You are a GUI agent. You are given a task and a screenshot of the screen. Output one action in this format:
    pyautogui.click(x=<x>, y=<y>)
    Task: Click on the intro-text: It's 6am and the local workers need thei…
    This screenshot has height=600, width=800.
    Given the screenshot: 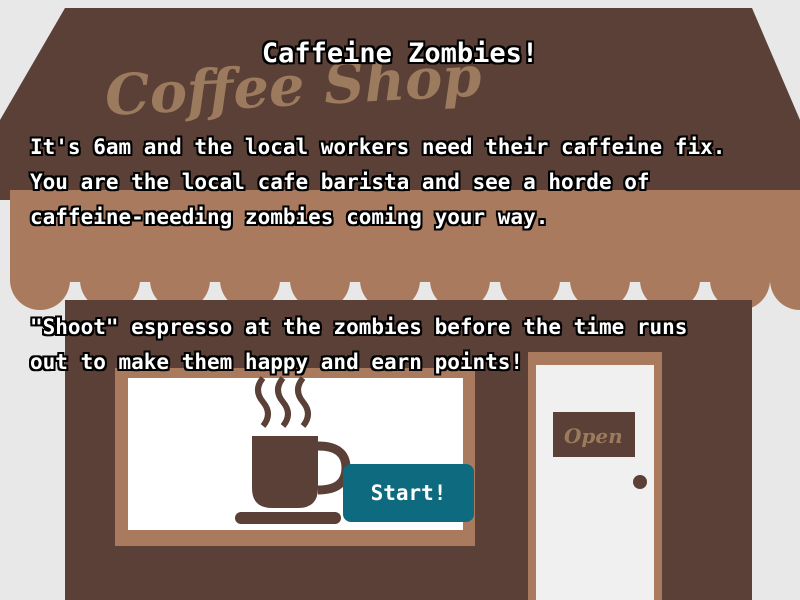 What is the action you would take?
    pyautogui.click(x=378, y=182)
    